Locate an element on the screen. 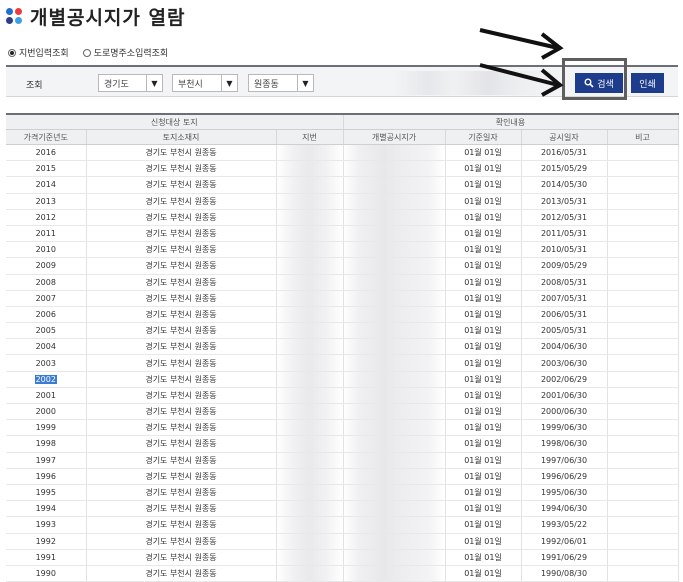 The height and width of the screenshot is (582, 683). table-row: 1992 경기도 부천시 원종동 01월 01일 1992/06/01 is located at coordinates (342, 541).